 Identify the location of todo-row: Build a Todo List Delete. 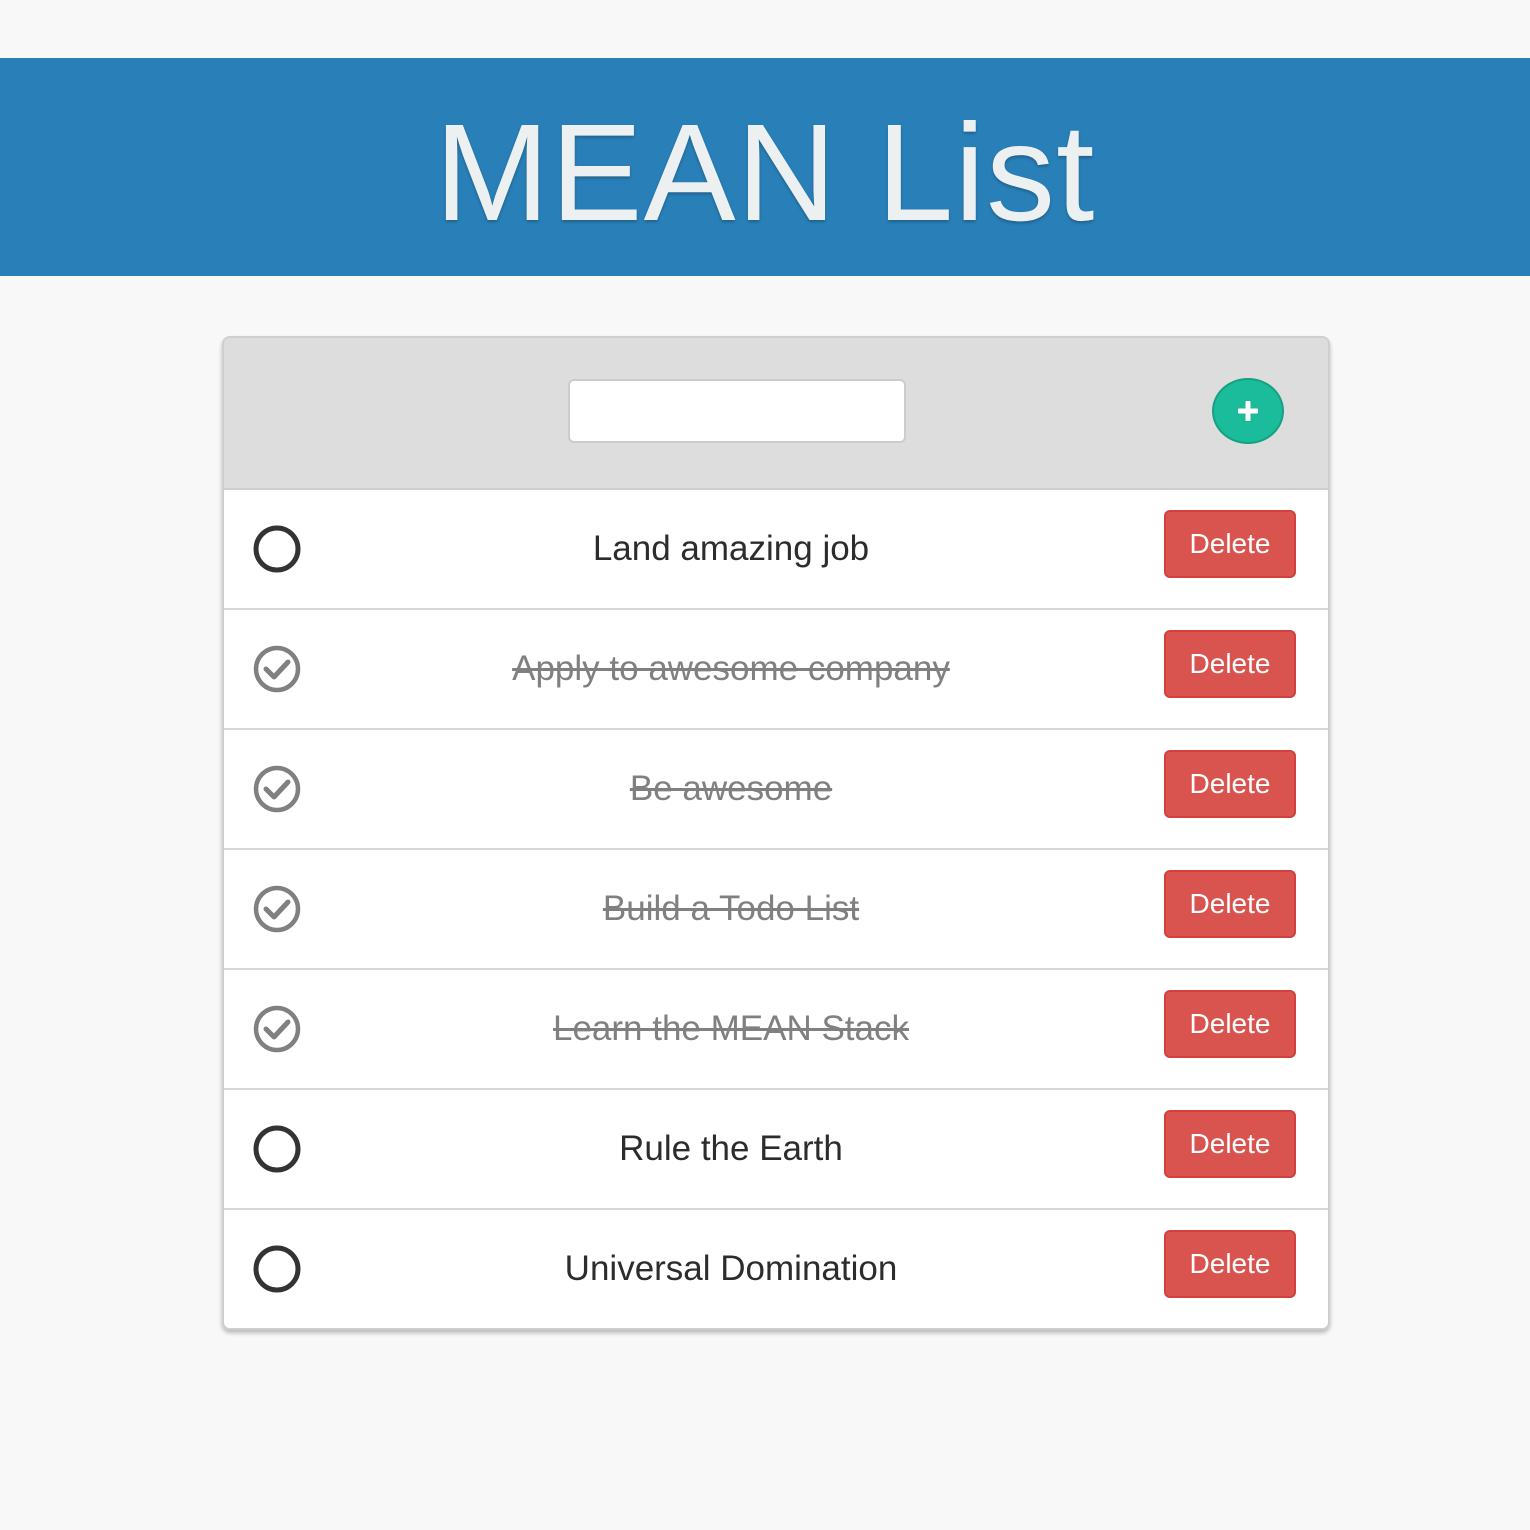
(776, 910).